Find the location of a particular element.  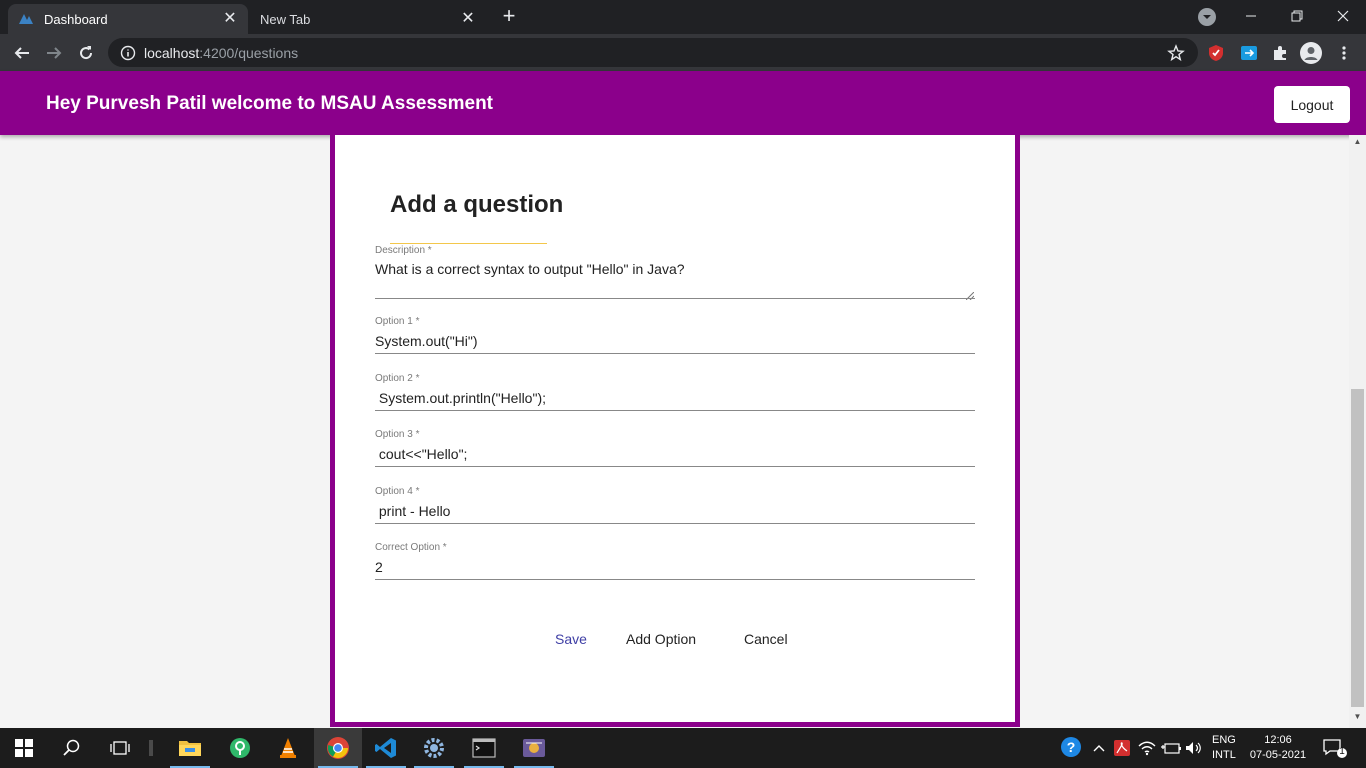

option-4-field: Option 4 * print - Hello is located at coordinates (675, 505).